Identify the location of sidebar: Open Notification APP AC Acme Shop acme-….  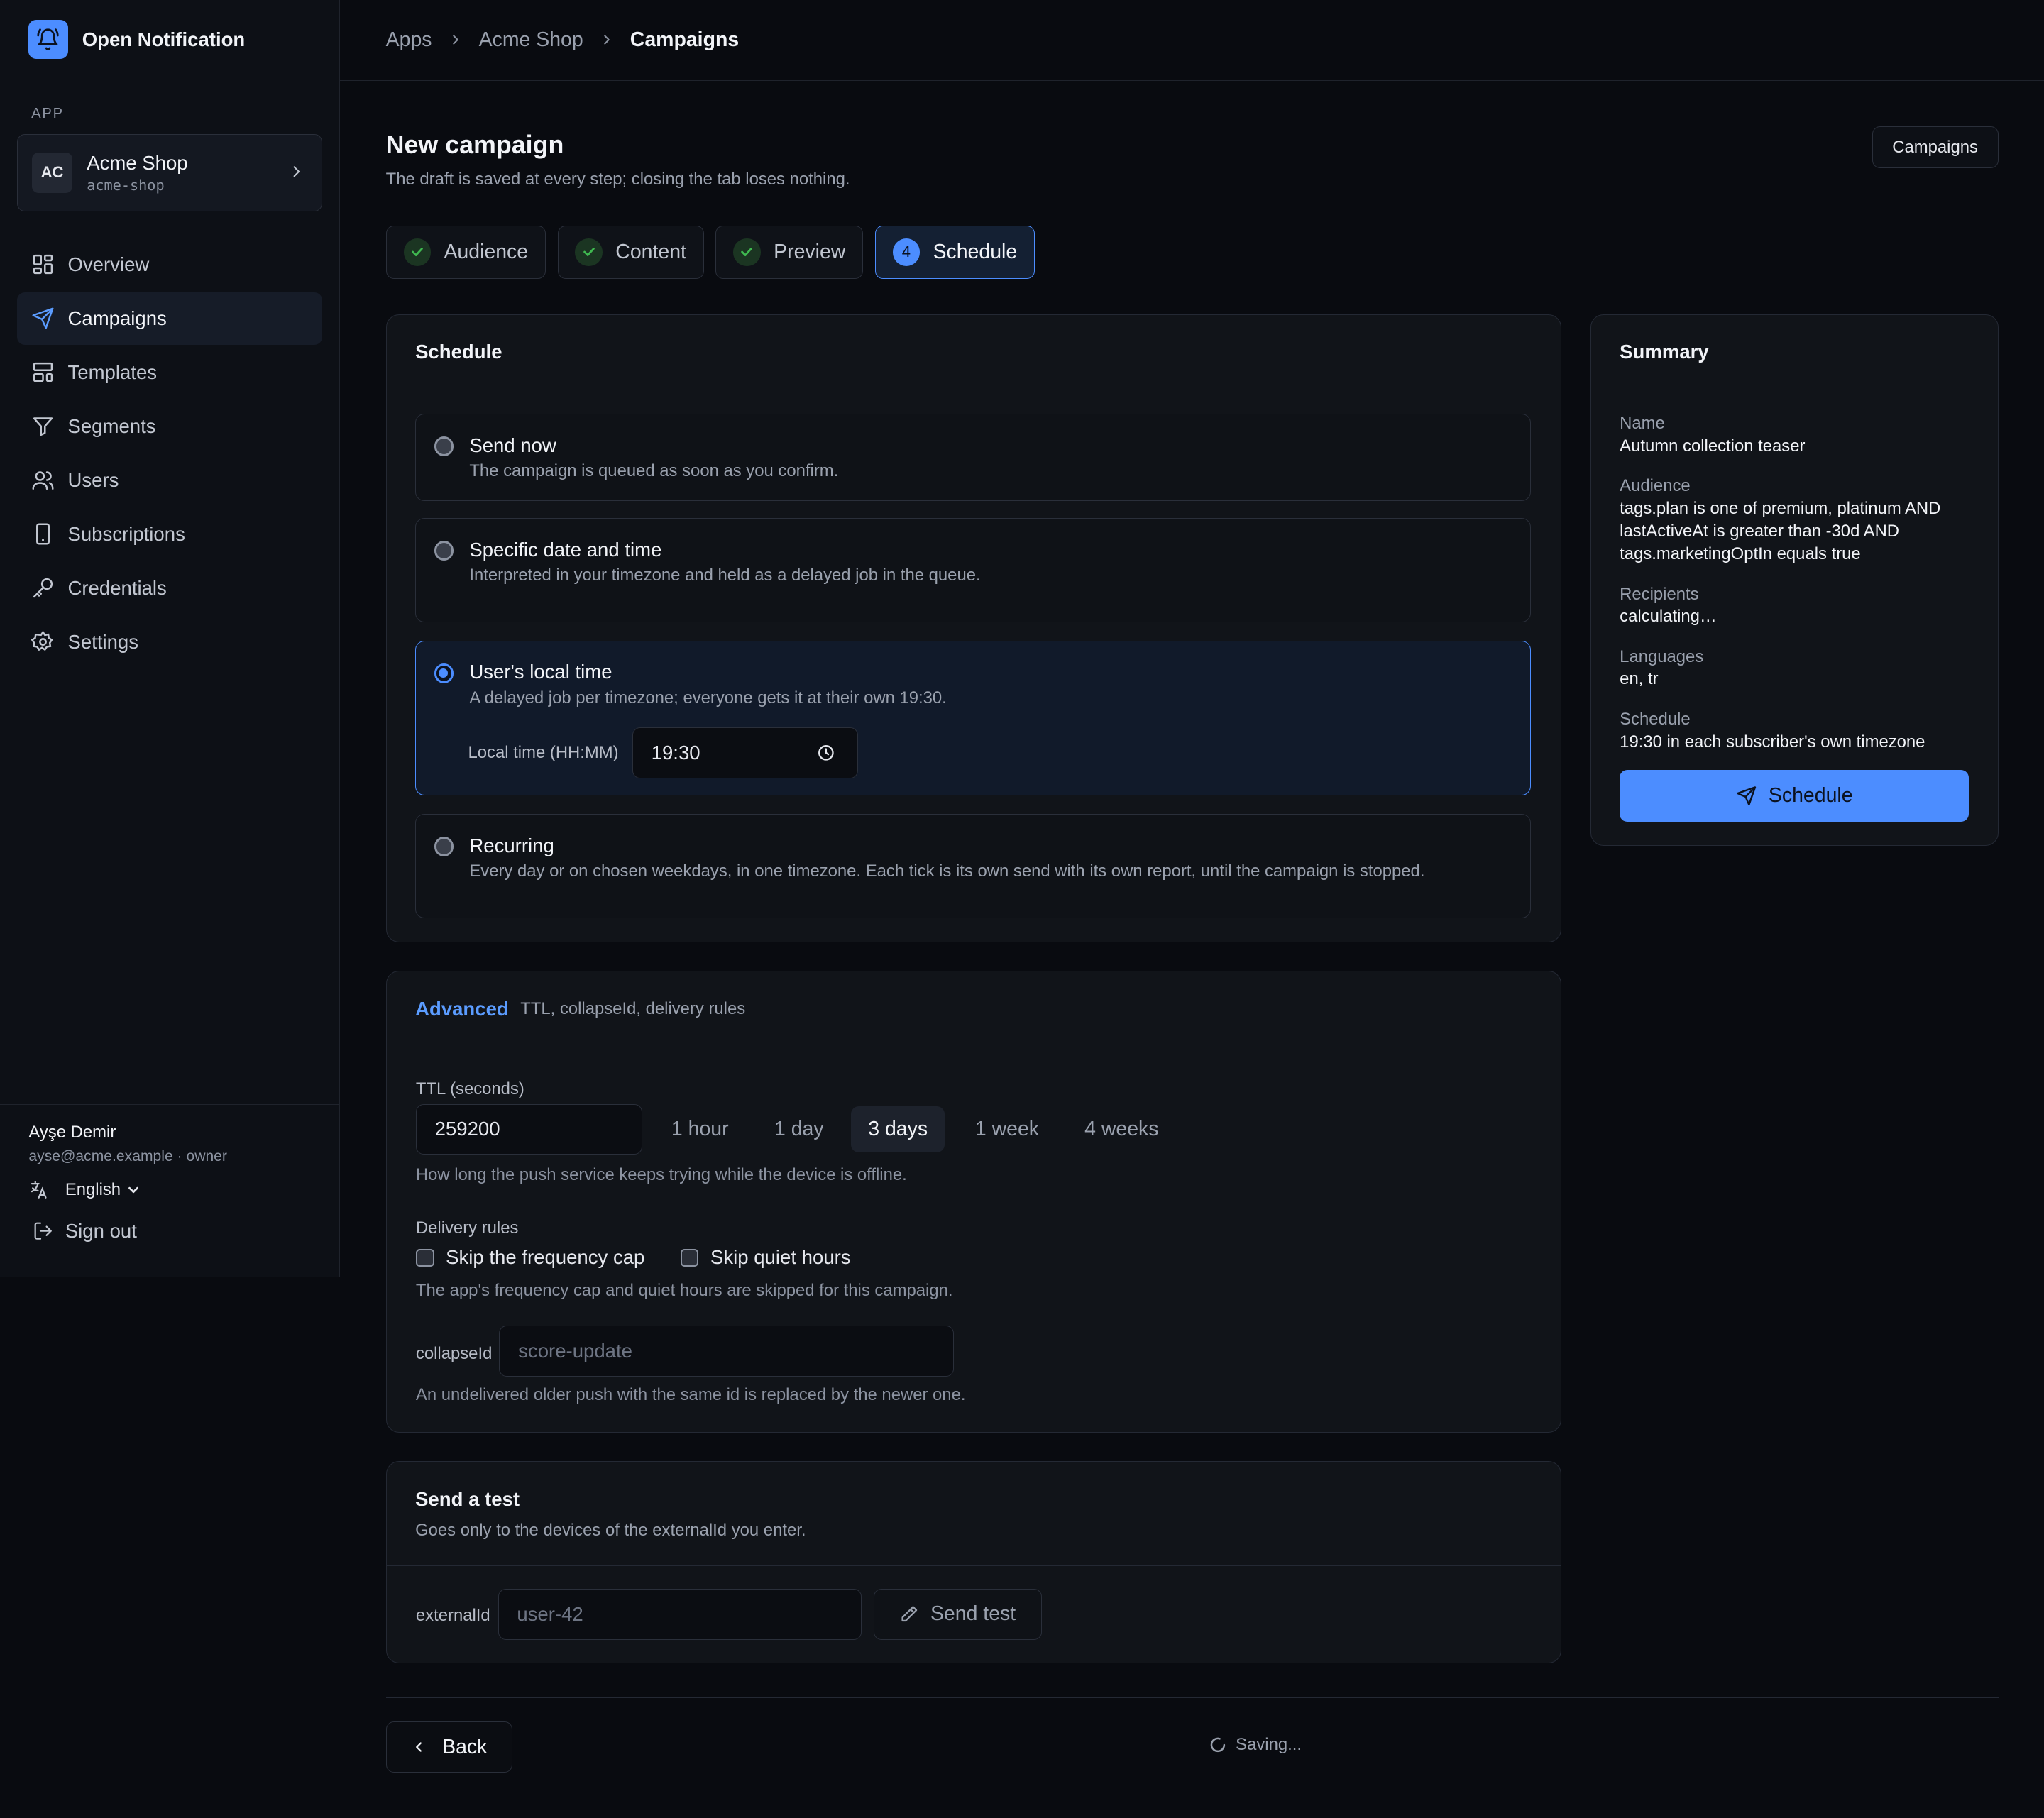
(170, 638).